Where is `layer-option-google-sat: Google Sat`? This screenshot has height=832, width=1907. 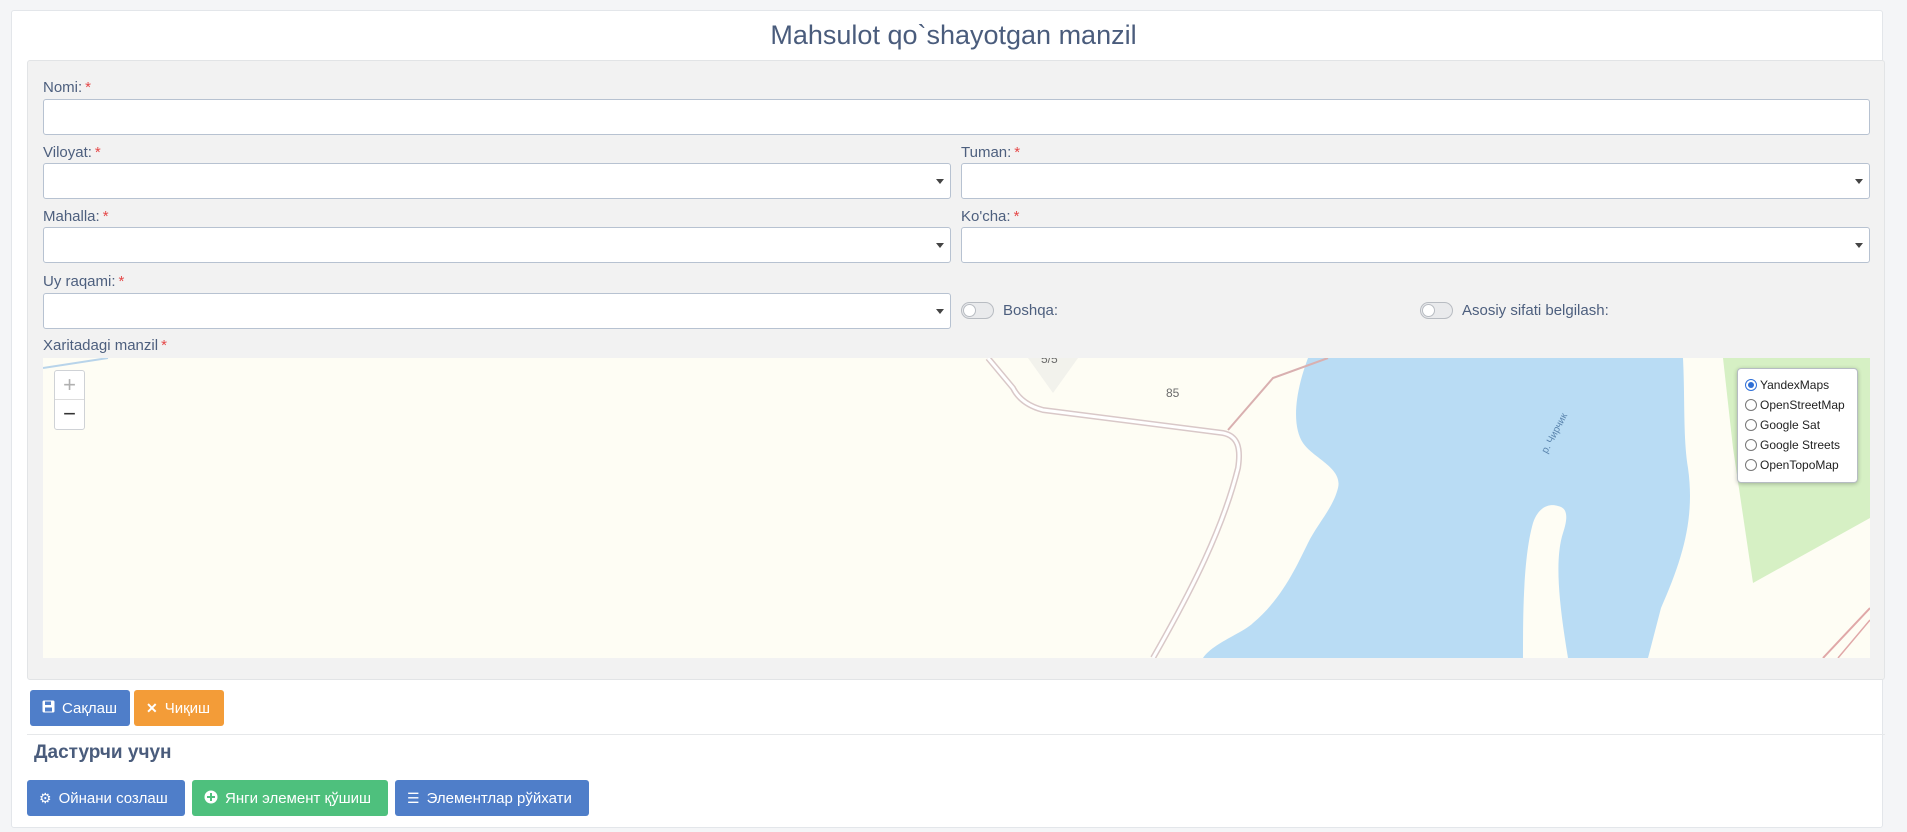
layer-option-google-sat: Google Sat is located at coordinates (1801, 425).